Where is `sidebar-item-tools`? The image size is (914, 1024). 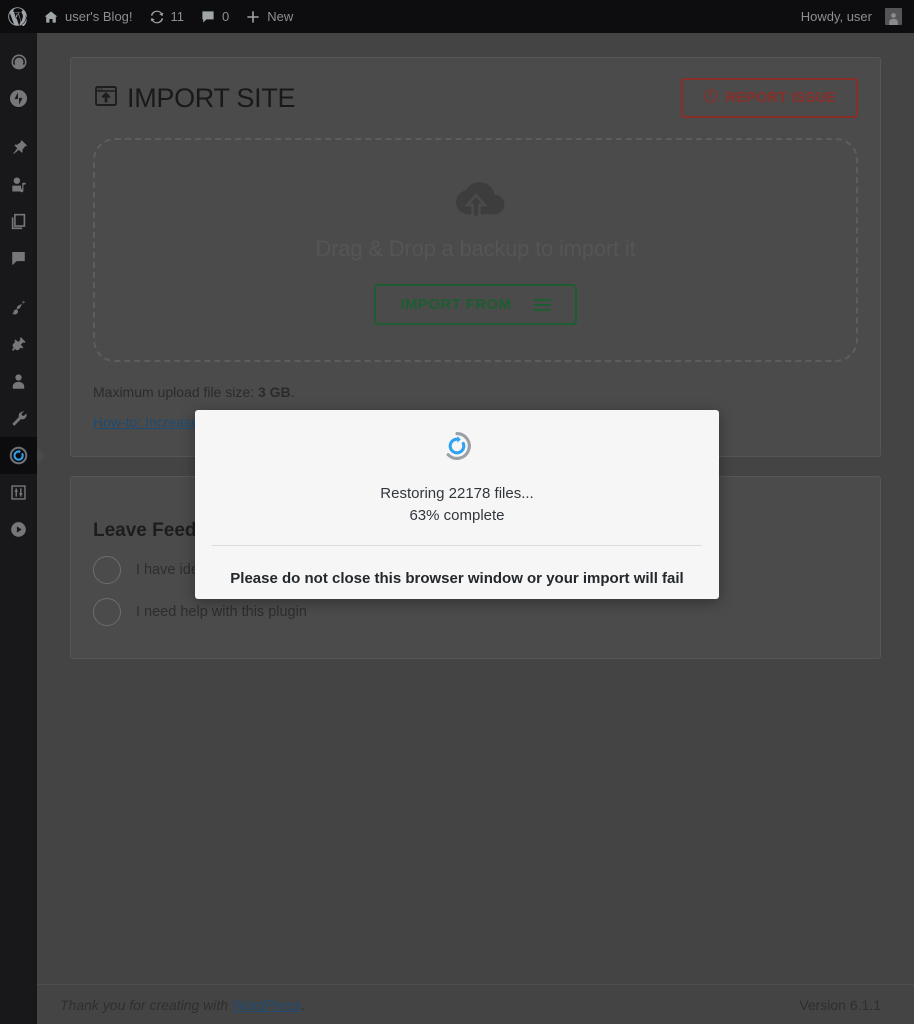
sidebar-item-tools is located at coordinates (18, 418).